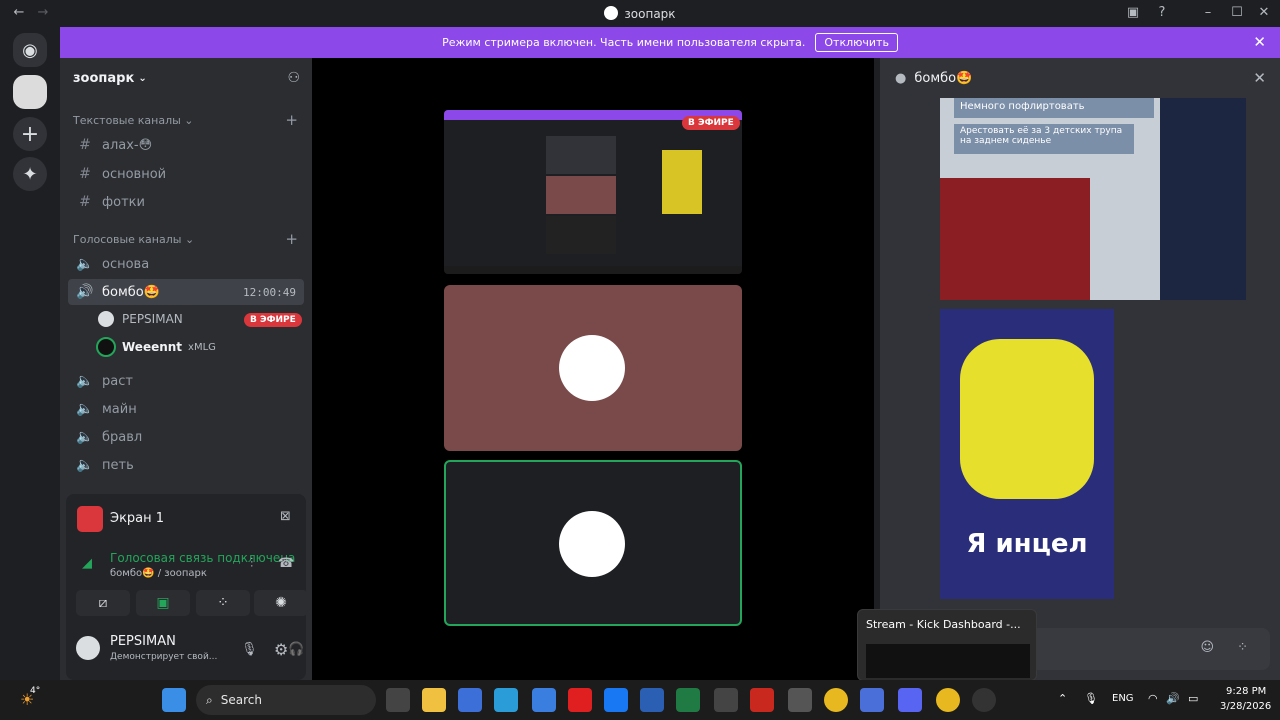 This screenshot has height=720, width=1280. Describe the element at coordinates (1062, 698) in the screenshot. I see `chevron-up-icon: ⌃` at that location.